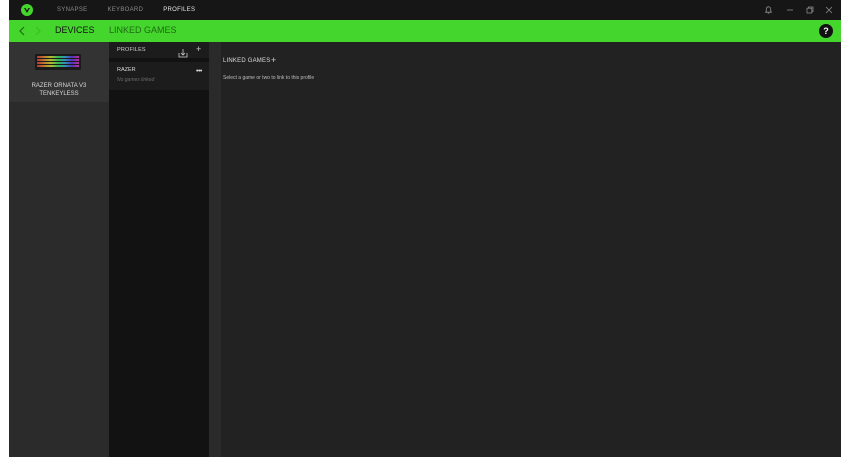 Image resolution: width=852 pixels, height=473 pixels. What do you see at coordinates (198, 49) in the screenshot?
I see `add-profile-button: +` at bounding box center [198, 49].